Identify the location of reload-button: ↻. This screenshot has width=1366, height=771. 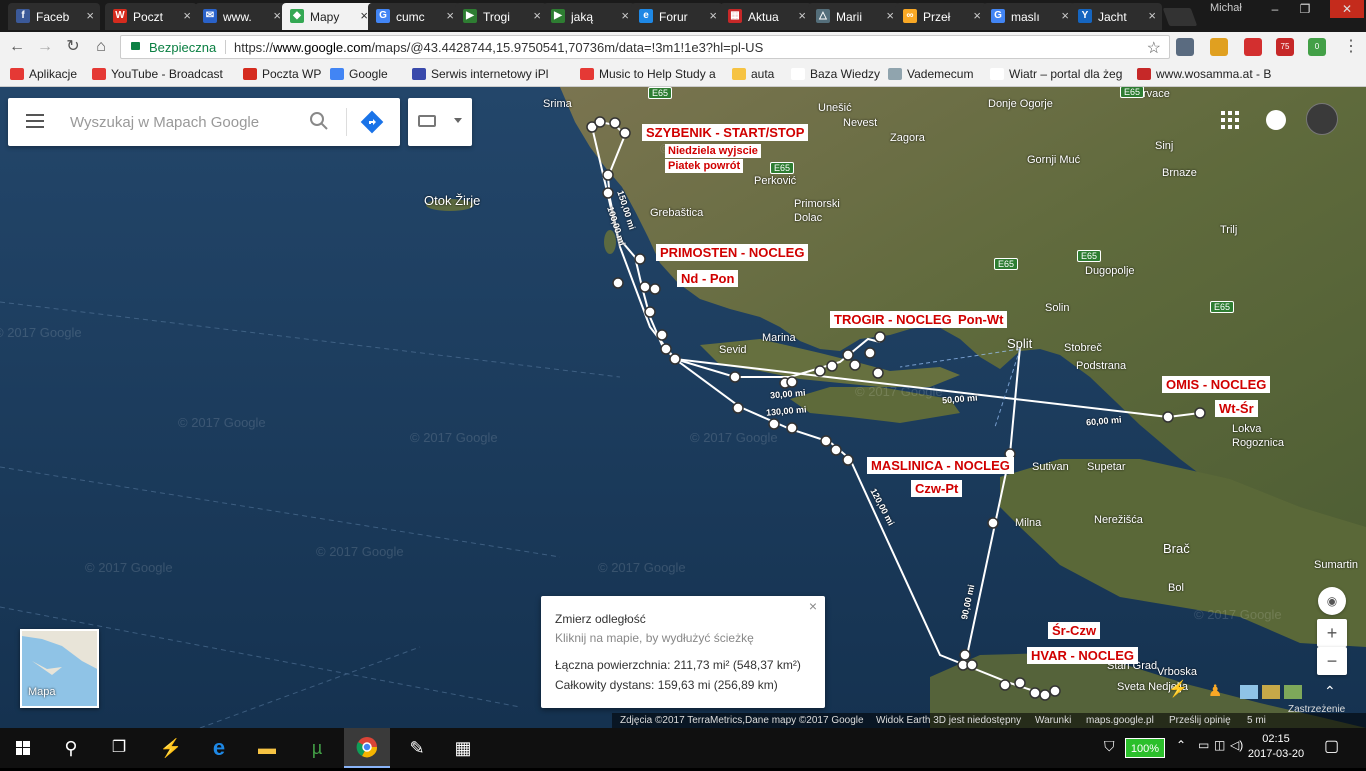
(73, 47).